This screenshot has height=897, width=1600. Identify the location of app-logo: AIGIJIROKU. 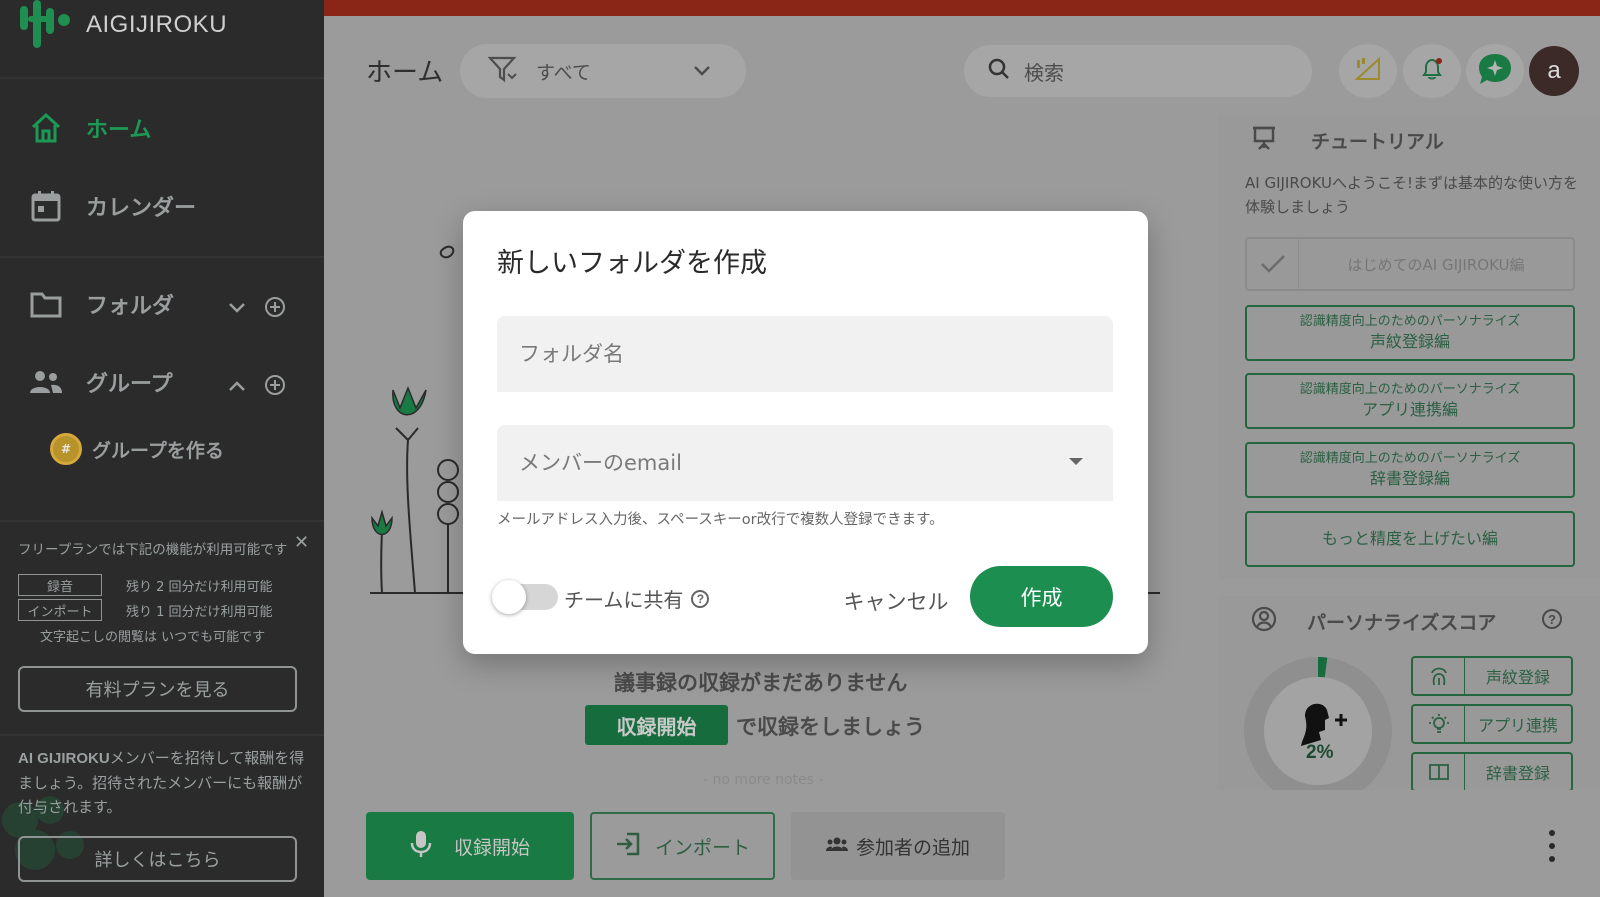
(123, 25).